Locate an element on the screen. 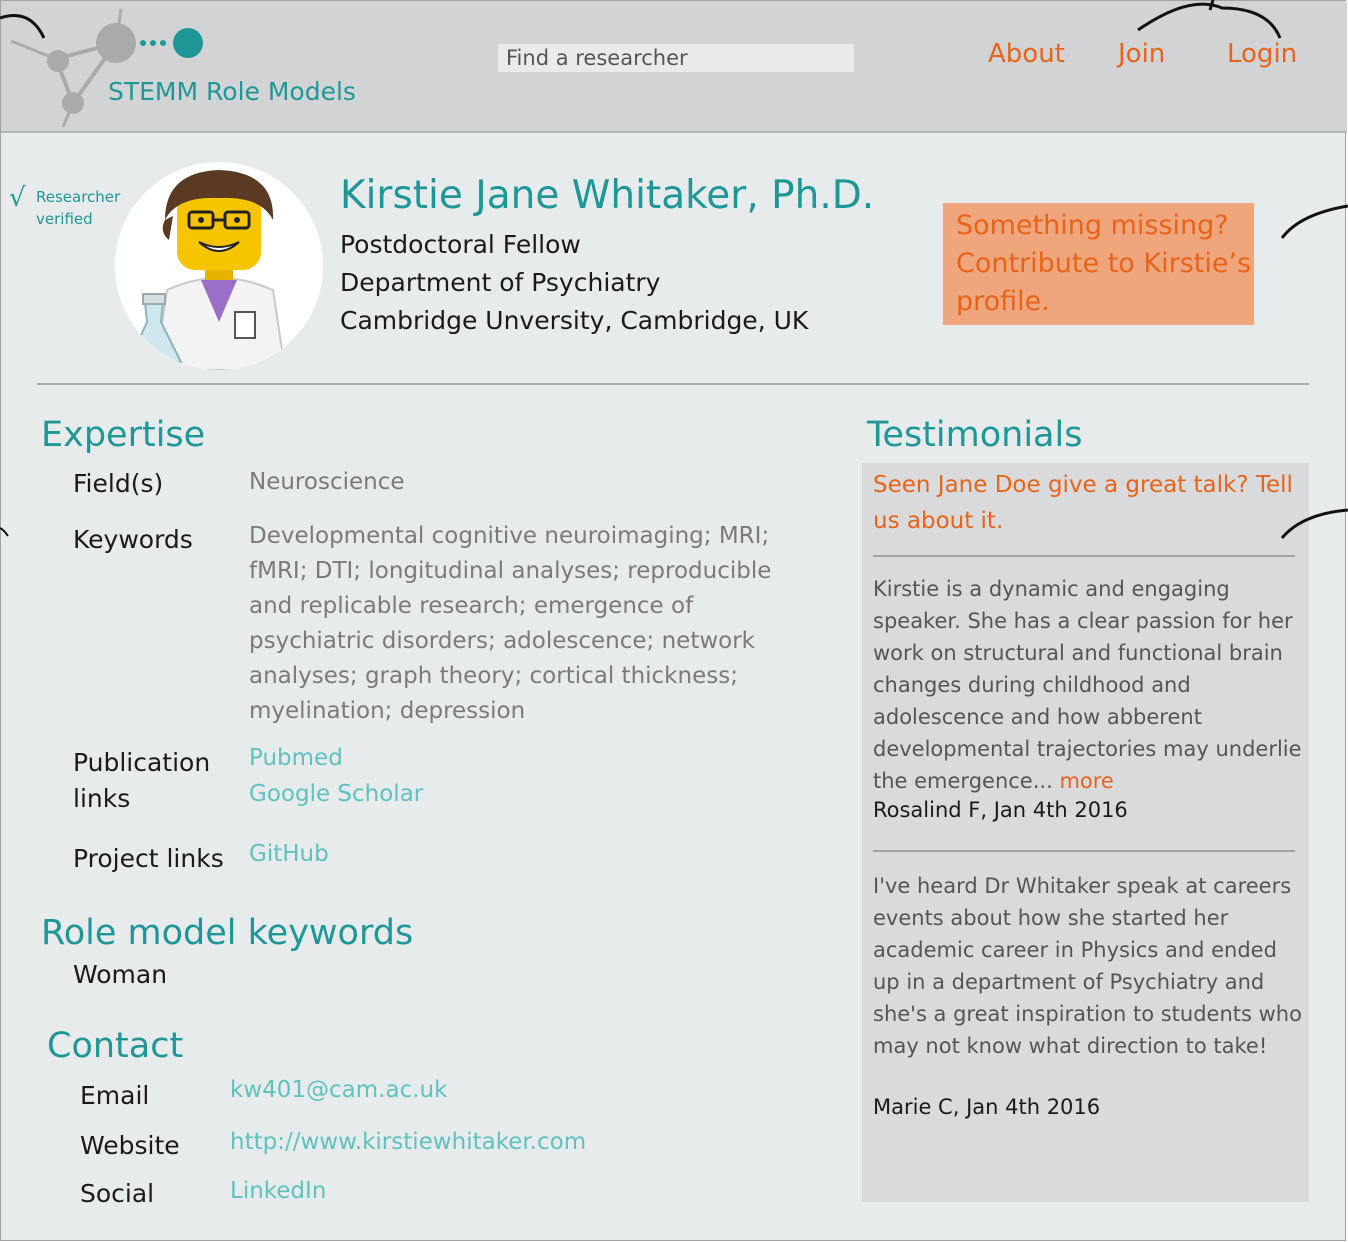 This screenshot has height=1243, width=1348. site-header: STEMM Role Models About Join Login is located at coordinates (674, 67).